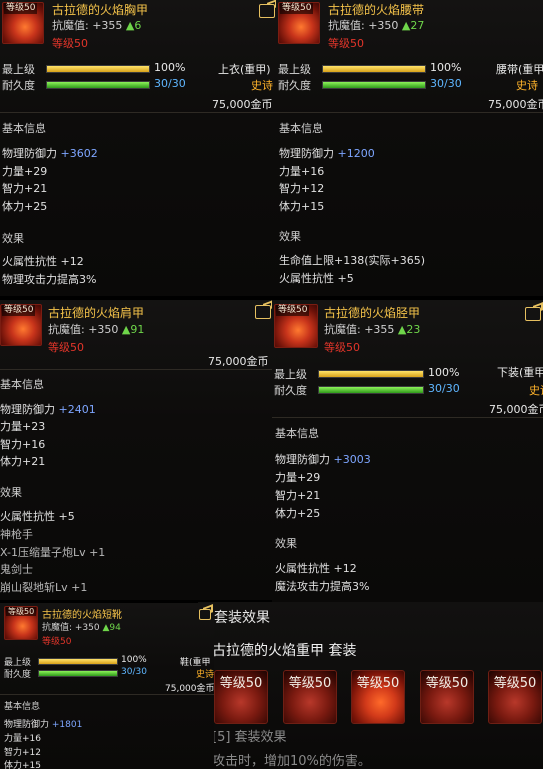 The image size is (543, 769). What do you see at coordinates (16, 569) in the screenshot?
I see `skill-class: 鬼剑士` at bounding box center [16, 569].